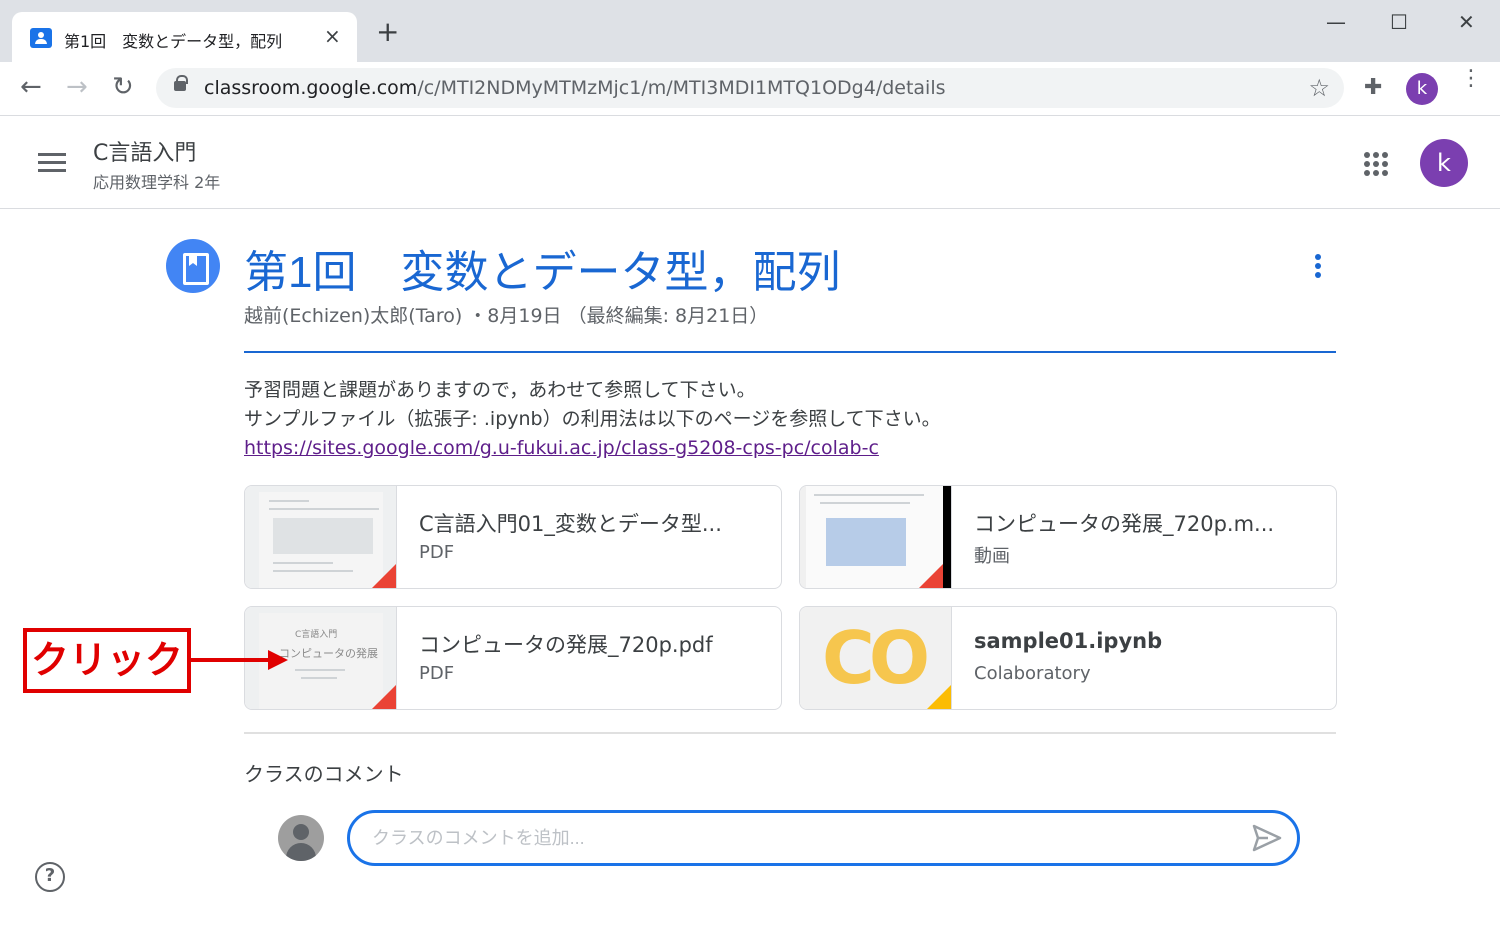 This screenshot has width=1500, height=925. Describe the element at coordinates (387, 32) in the screenshot. I see `new-tab-button: +` at that location.